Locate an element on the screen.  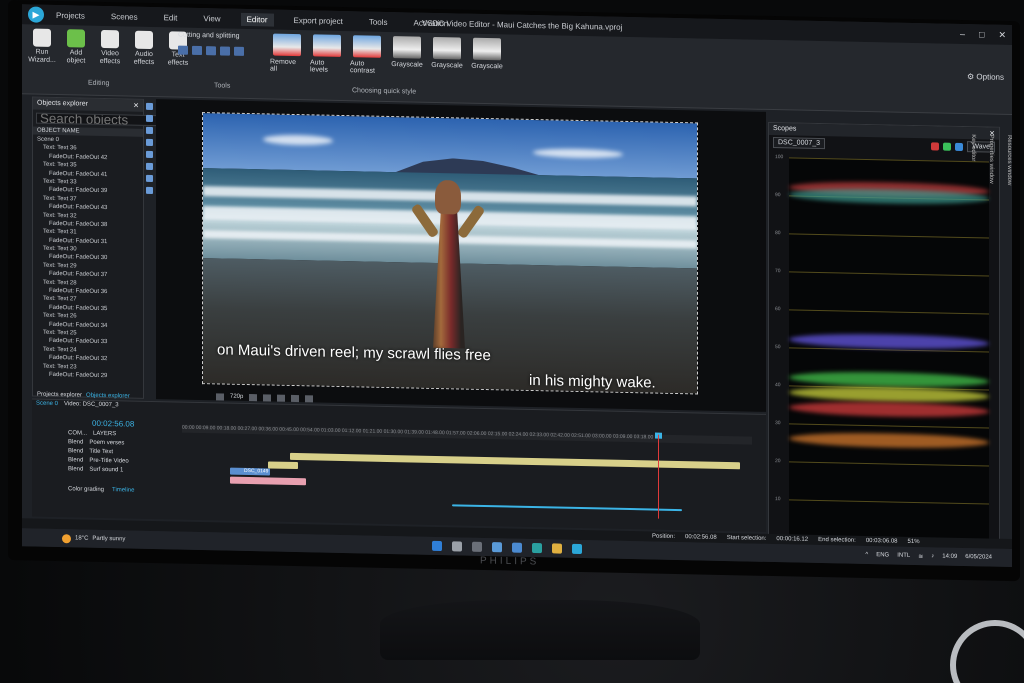
stop-icon is located at coordinates (253, 397).